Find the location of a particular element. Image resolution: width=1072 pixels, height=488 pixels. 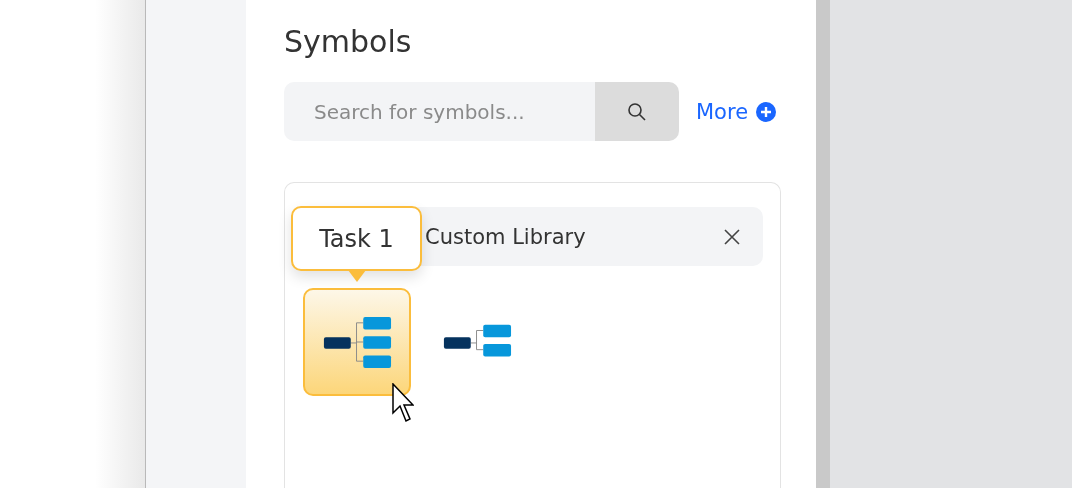

close-button is located at coordinates (732, 236).